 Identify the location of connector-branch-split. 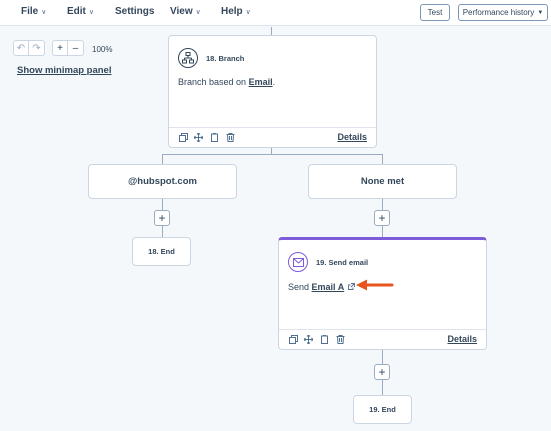
(272, 154).